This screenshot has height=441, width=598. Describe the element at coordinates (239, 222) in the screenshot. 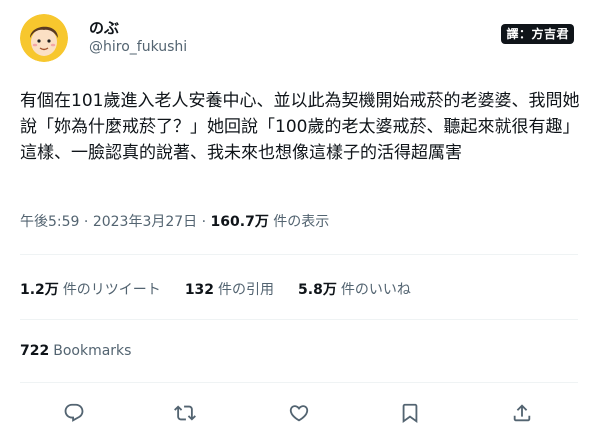

I see `views-count: 160.7万` at that location.